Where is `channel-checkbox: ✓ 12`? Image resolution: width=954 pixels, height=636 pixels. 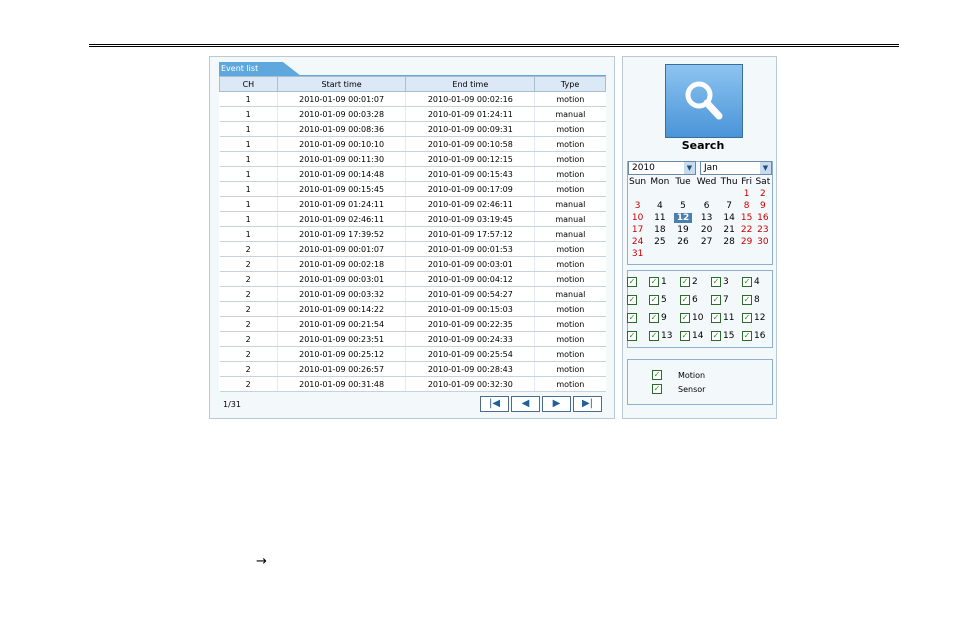 channel-checkbox: ✓ 12 is located at coordinates (757, 318).